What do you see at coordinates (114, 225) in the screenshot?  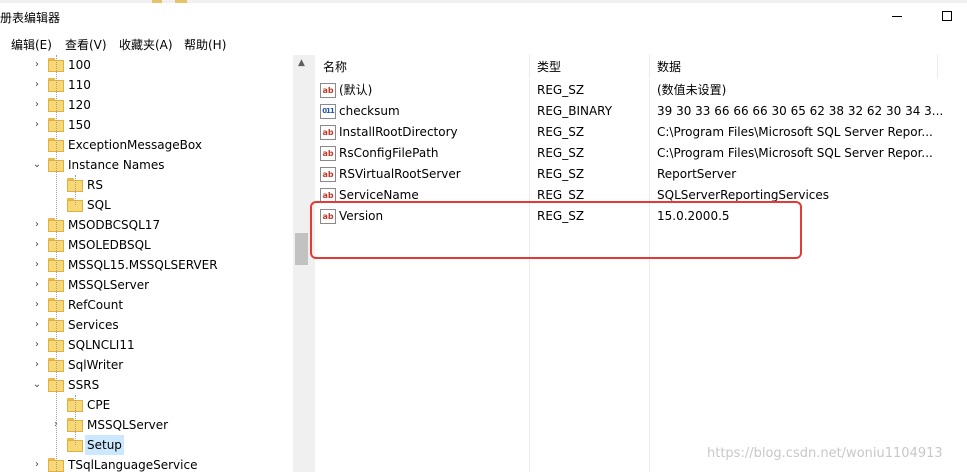 I see `tree-node-label: MSODBCSQL17` at bounding box center [114, 225].